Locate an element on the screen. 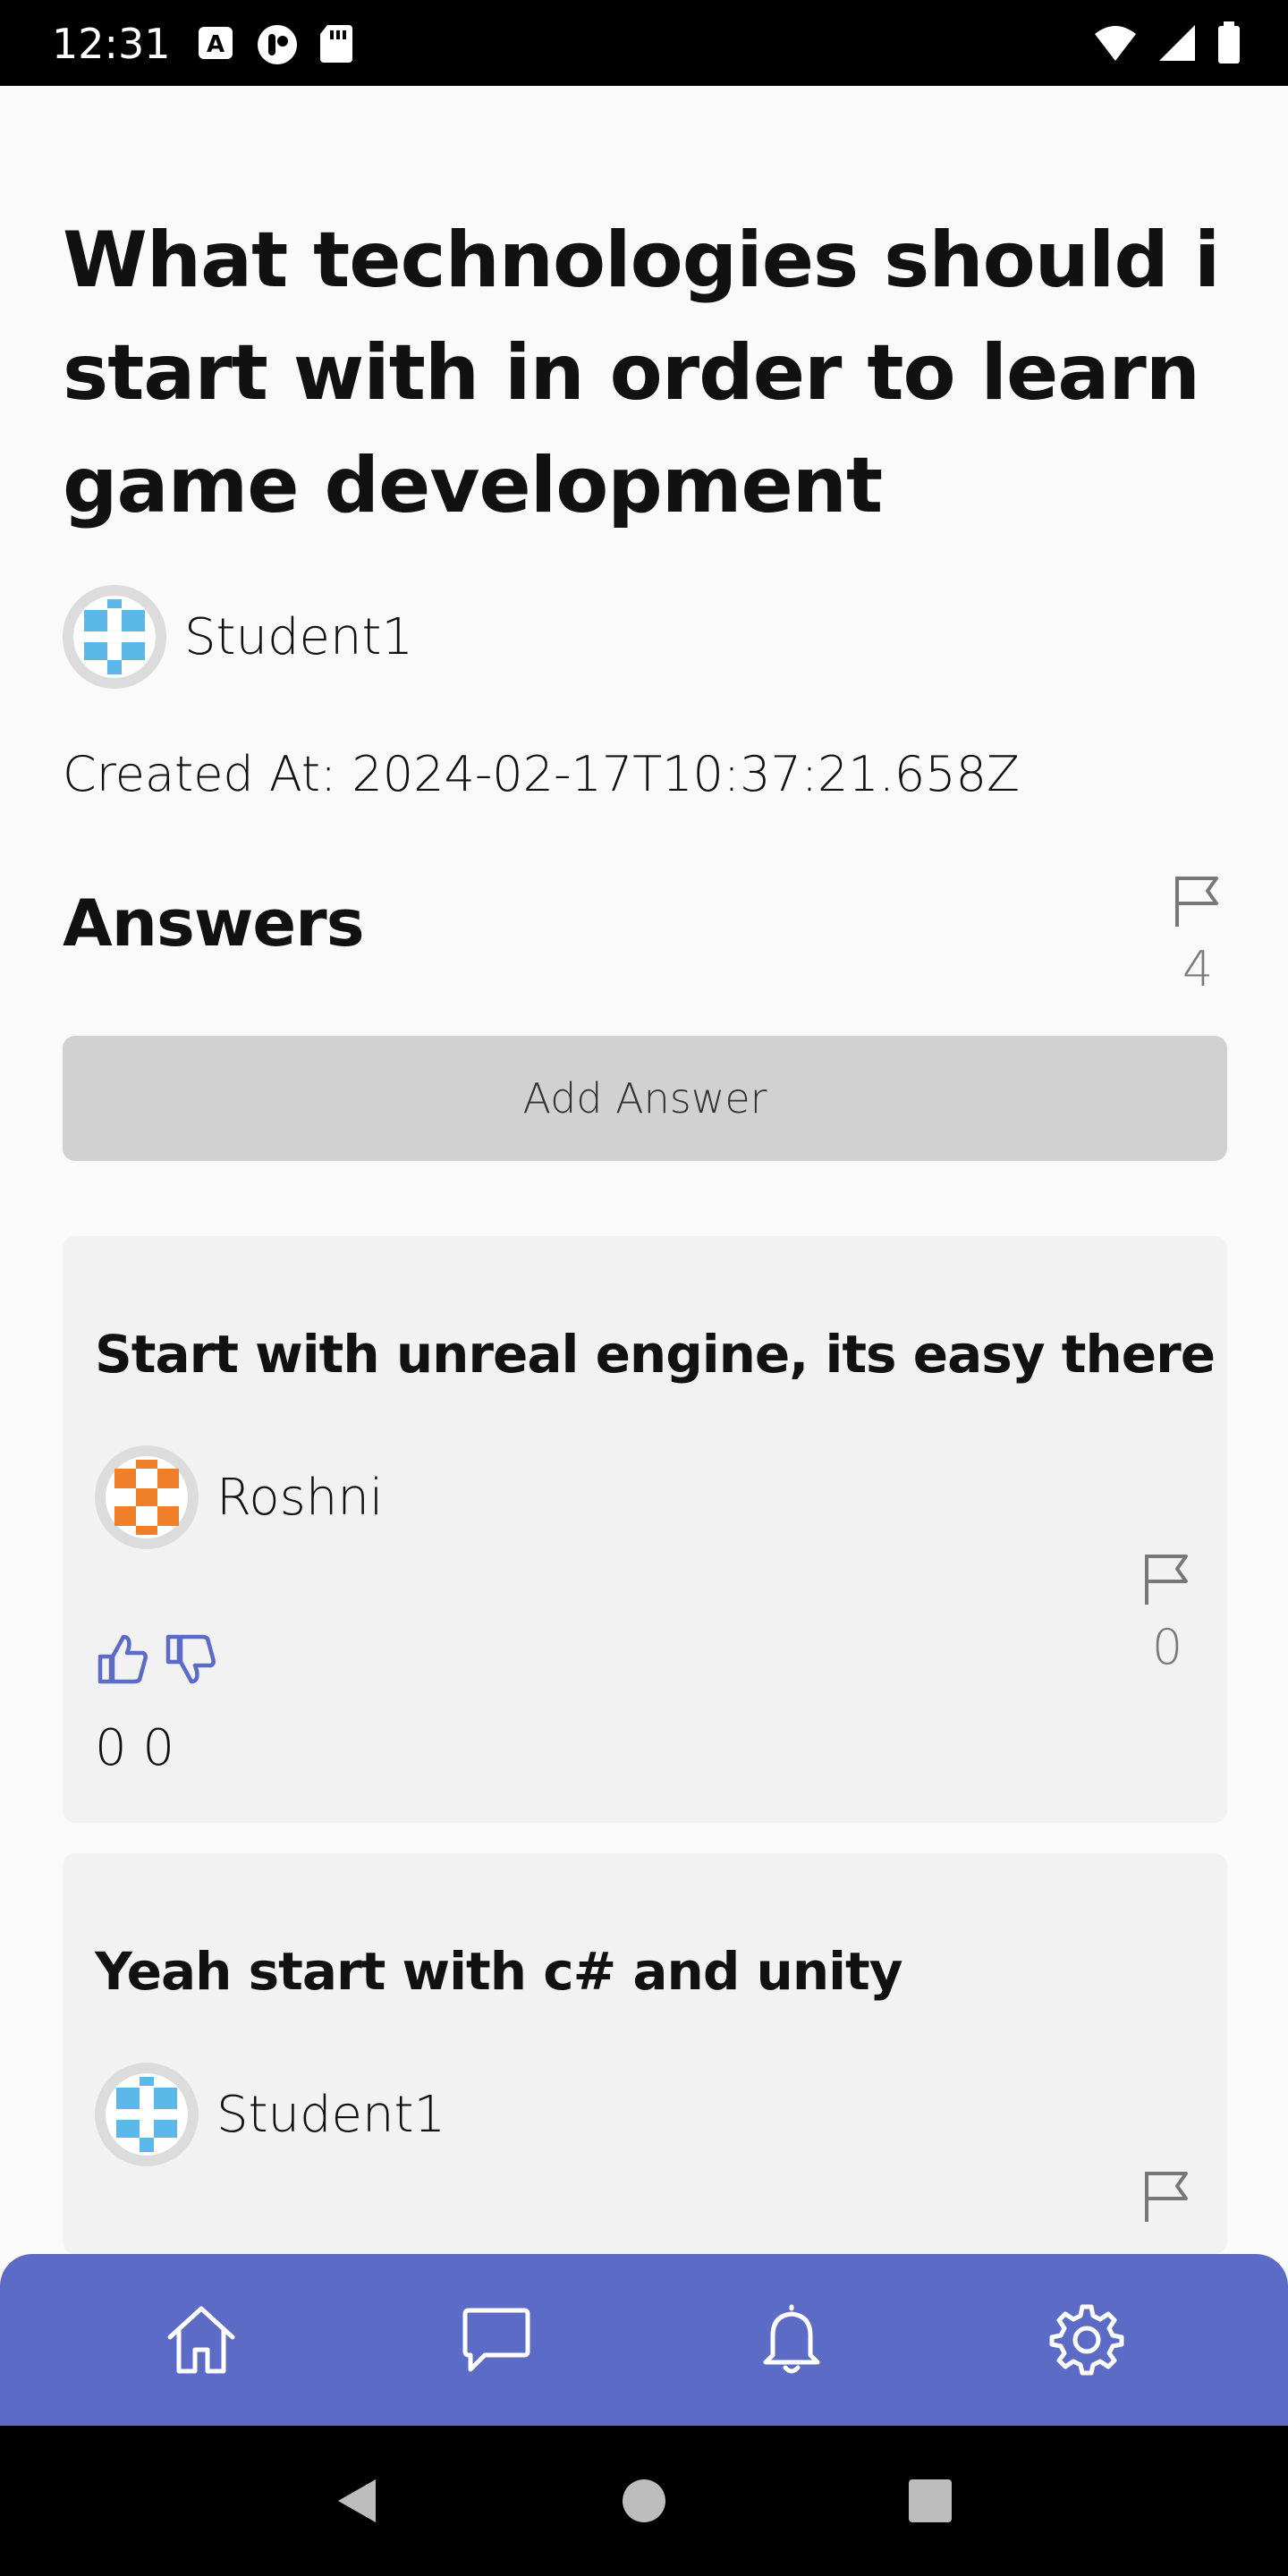 This screenshot has height=2576, width=1288. question-author: Student1 is located at coordinates (238, 637).